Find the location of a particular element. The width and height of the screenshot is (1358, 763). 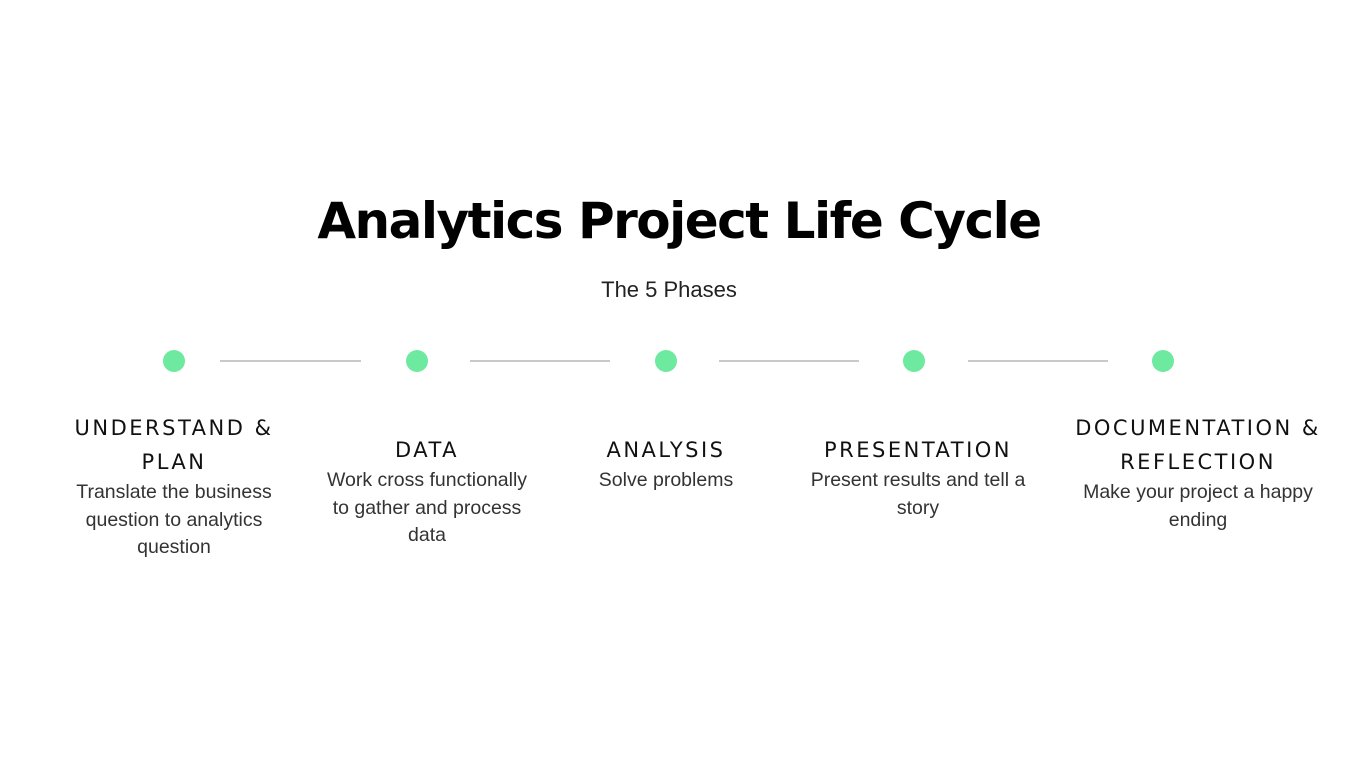

diagram-subtitle: The 5 Phases is located at coordinates (669, 289).